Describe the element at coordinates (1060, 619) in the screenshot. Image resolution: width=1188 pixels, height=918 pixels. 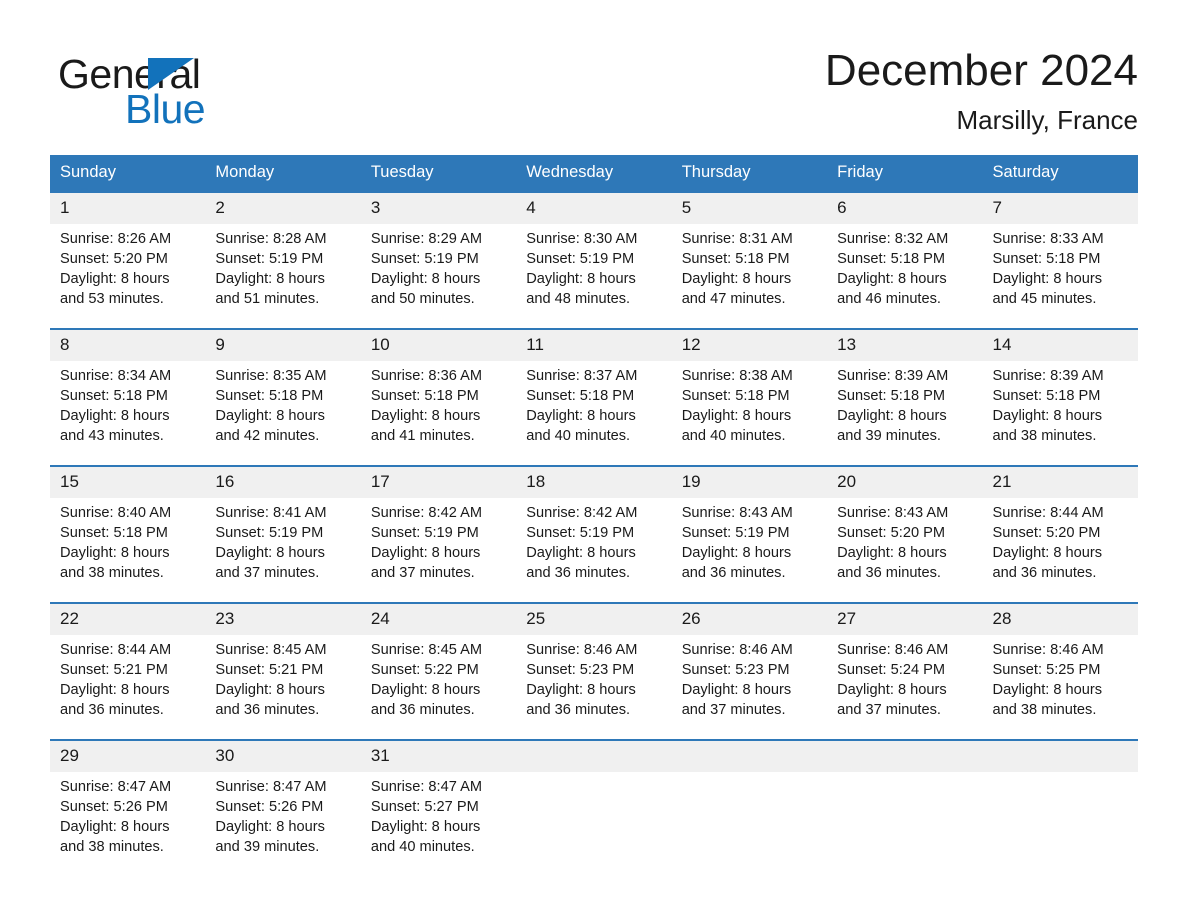
I see `day-number: 28` at that location.